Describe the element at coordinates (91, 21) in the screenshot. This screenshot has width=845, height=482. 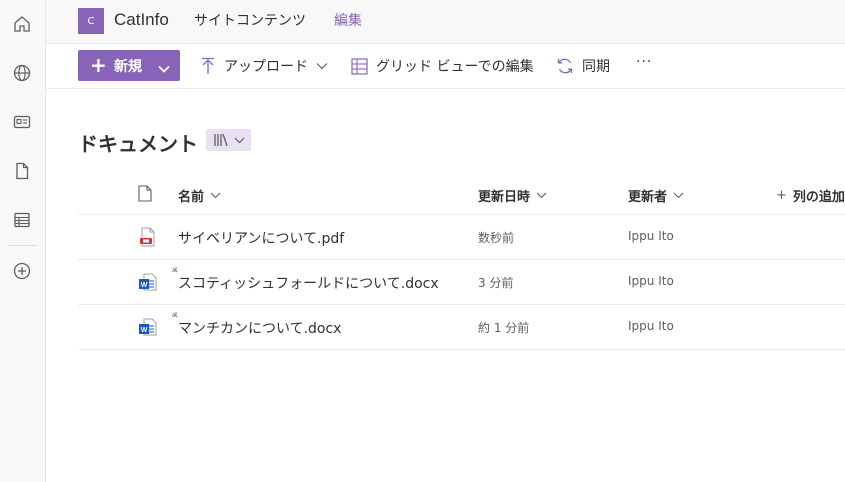
I see `site-logo: C` at that location.